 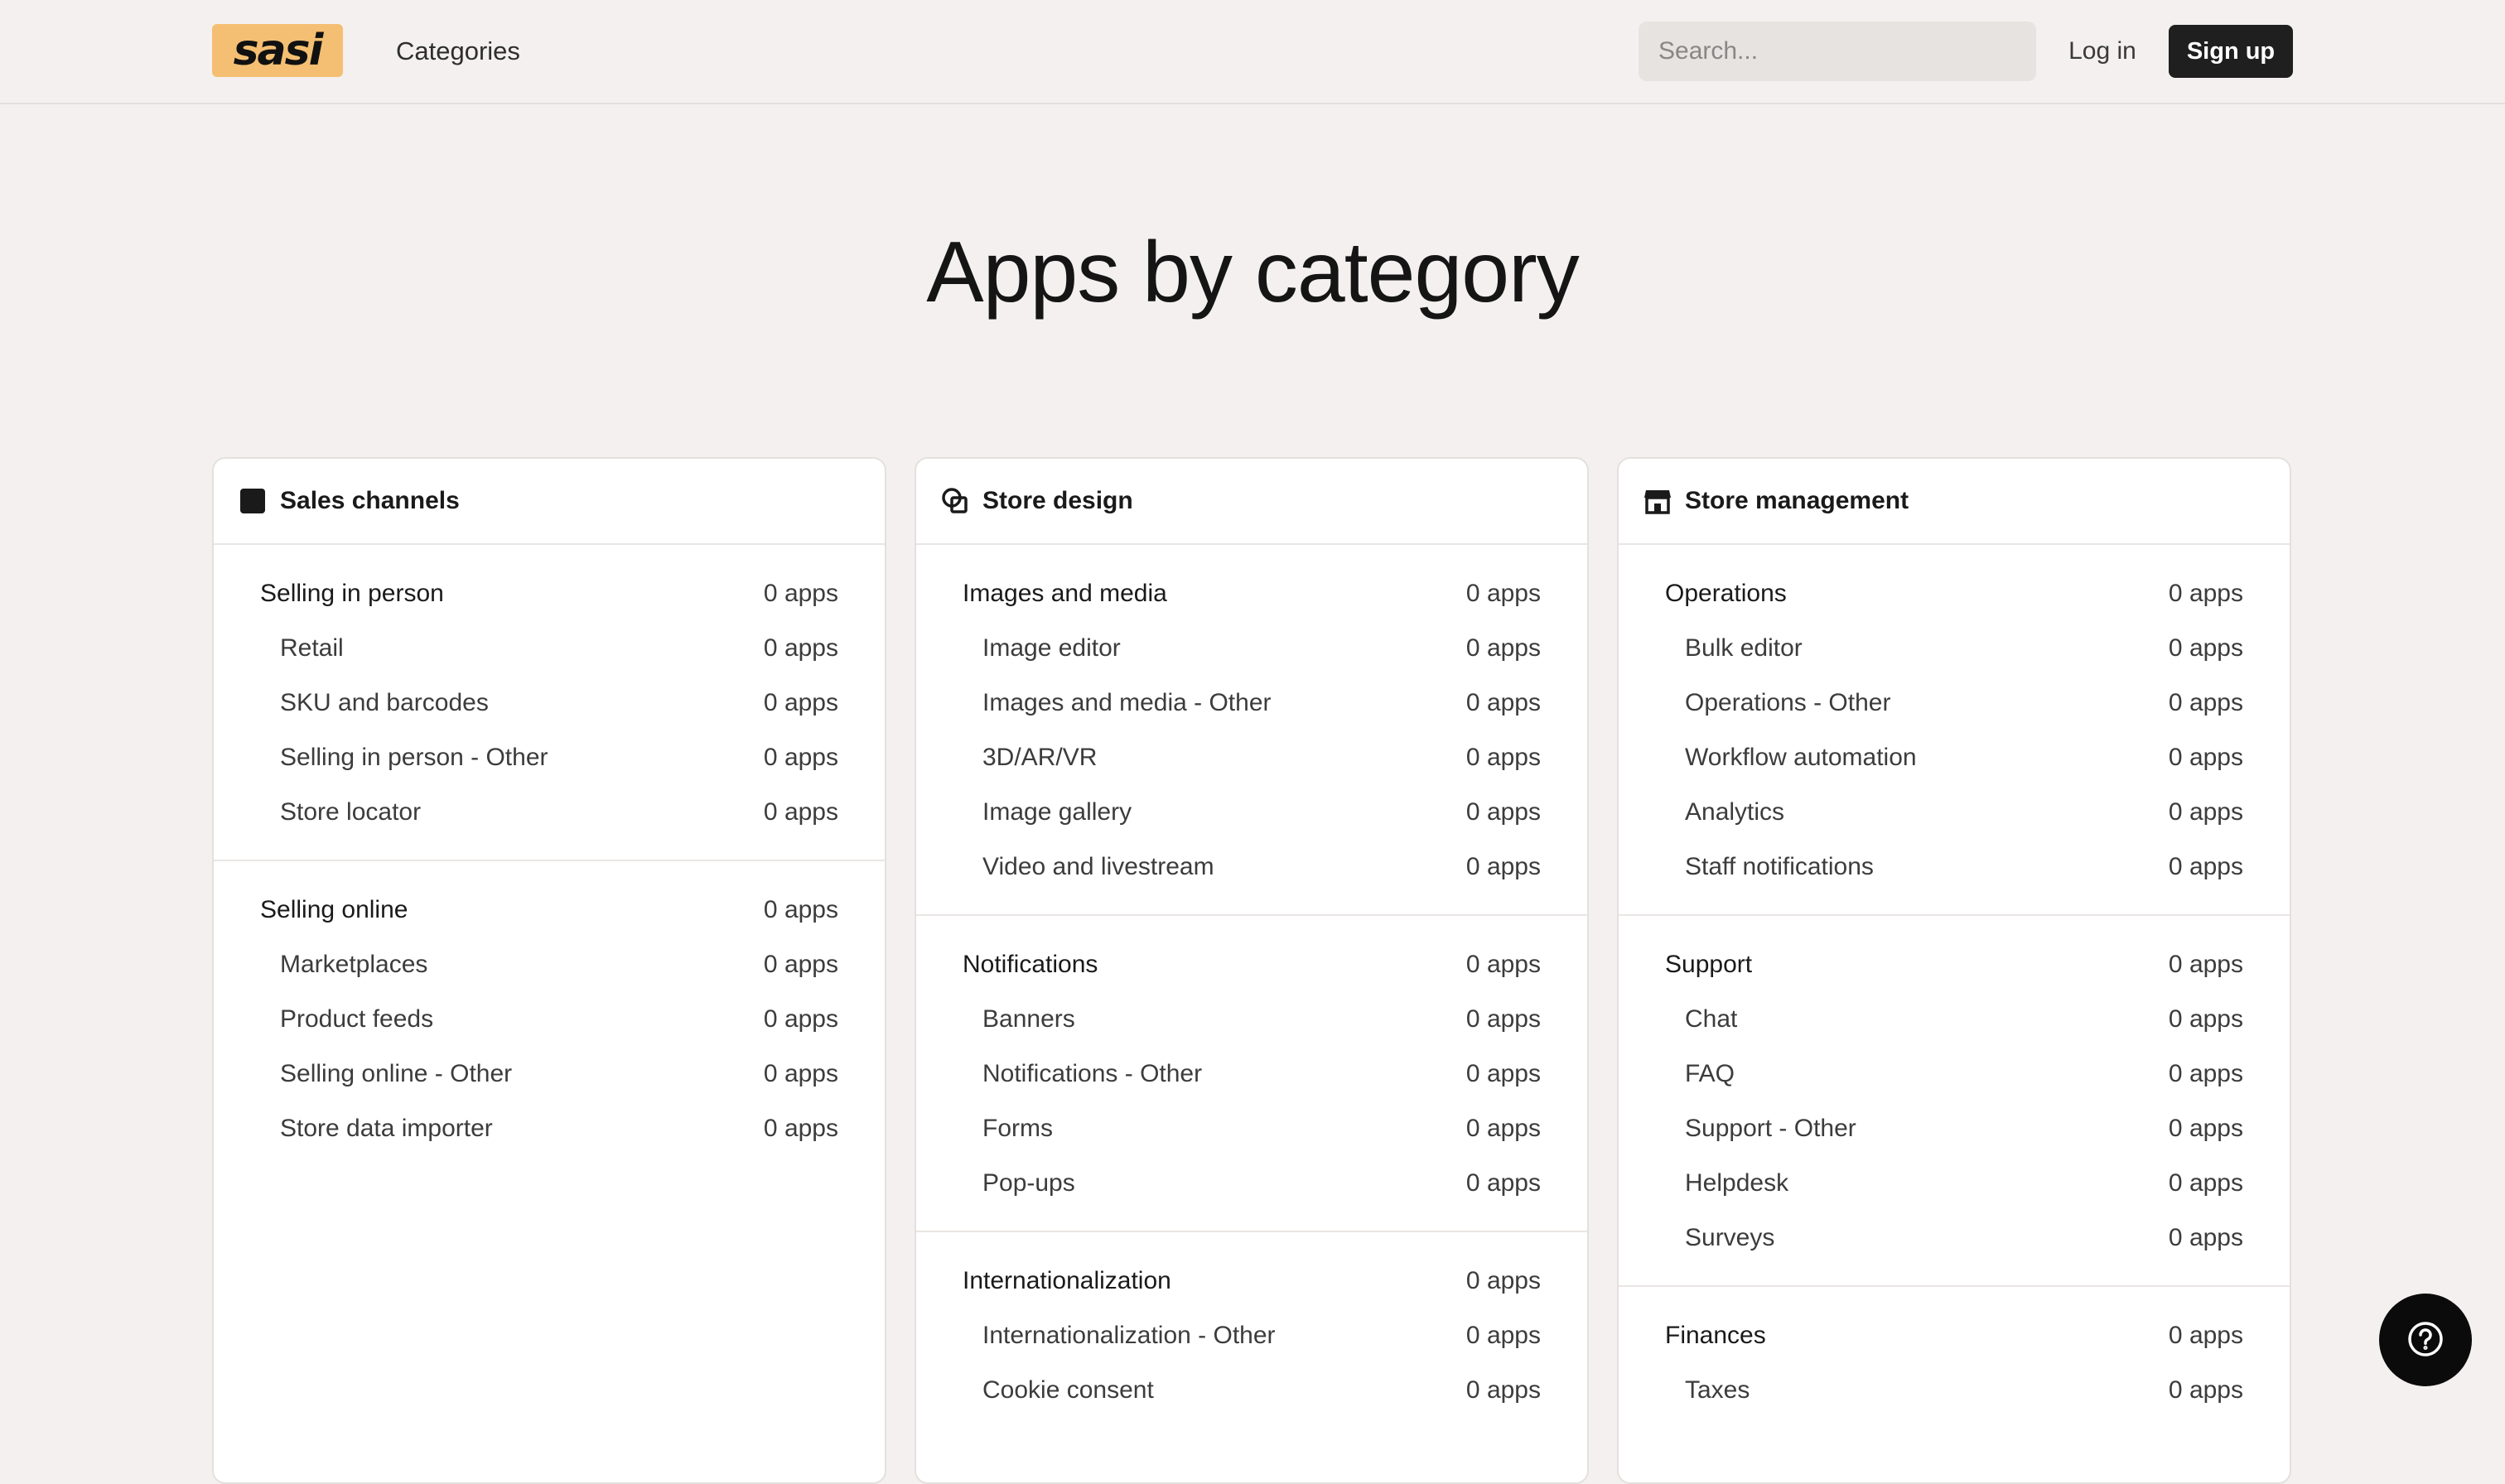 What do you see at coordinates (549, 648) in the screenshot?
I see `subcategory-row: Retail 0 apps` at bounding box center [549, 648].